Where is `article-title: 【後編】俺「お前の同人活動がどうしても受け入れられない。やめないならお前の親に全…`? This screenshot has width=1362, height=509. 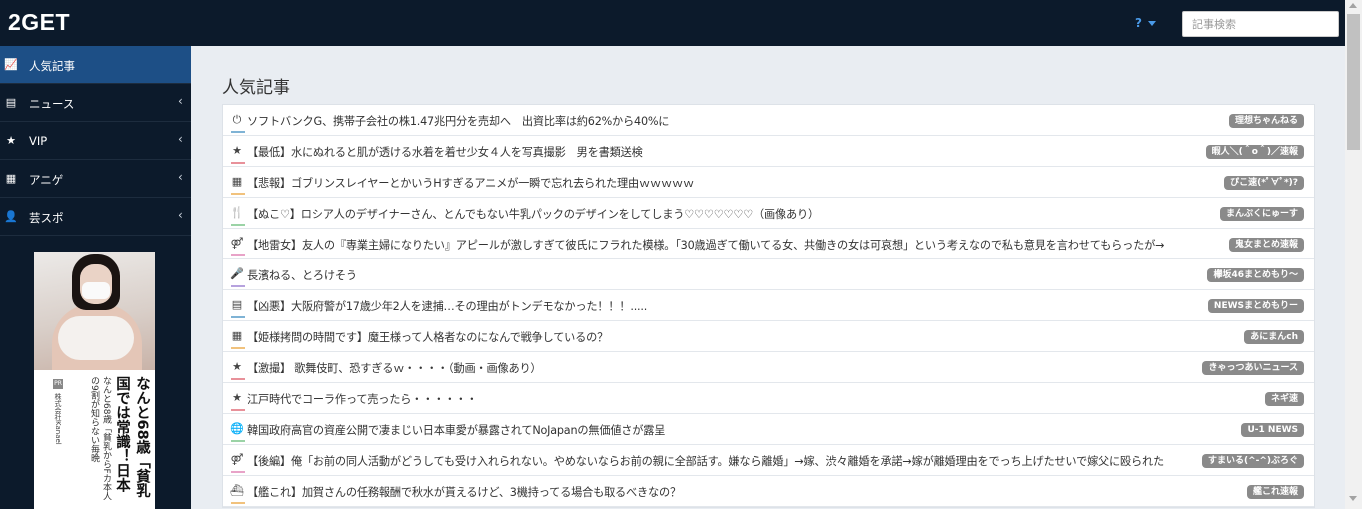 article-title: 【後編】俺「お前の同人活動がどうしても受け入れられない。やめないならお前の親に全… is located at coordinates (705, 461).